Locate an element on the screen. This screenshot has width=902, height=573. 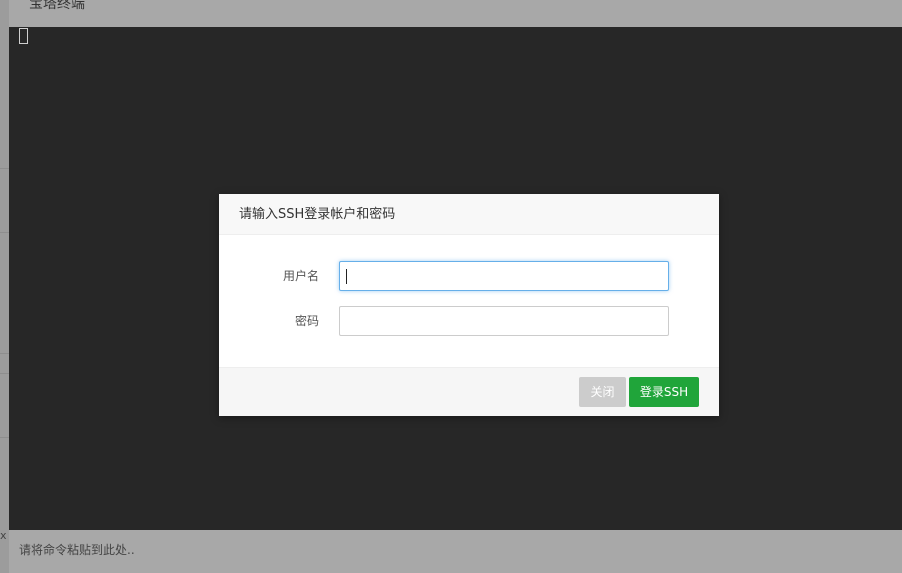
password-row: 密码 is located at coordinates (469, 321).